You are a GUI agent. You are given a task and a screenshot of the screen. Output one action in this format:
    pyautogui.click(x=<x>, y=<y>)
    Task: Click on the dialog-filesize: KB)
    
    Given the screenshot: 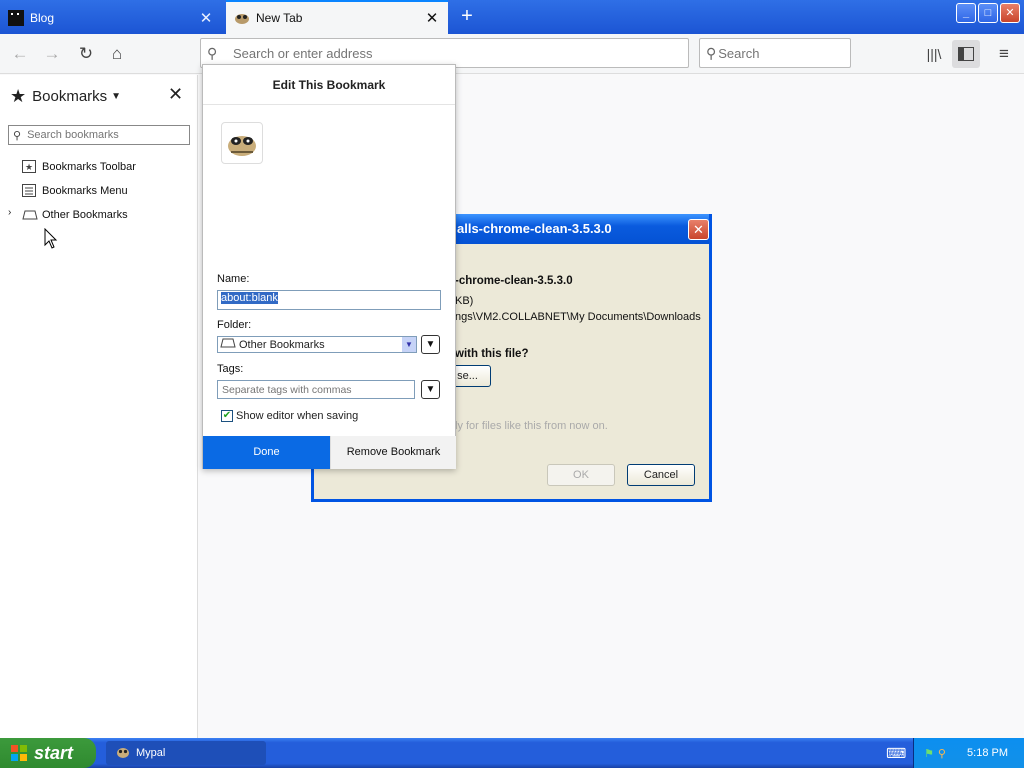 What is the action you would take?
    pyautogui.click(x=464, y=301)
    